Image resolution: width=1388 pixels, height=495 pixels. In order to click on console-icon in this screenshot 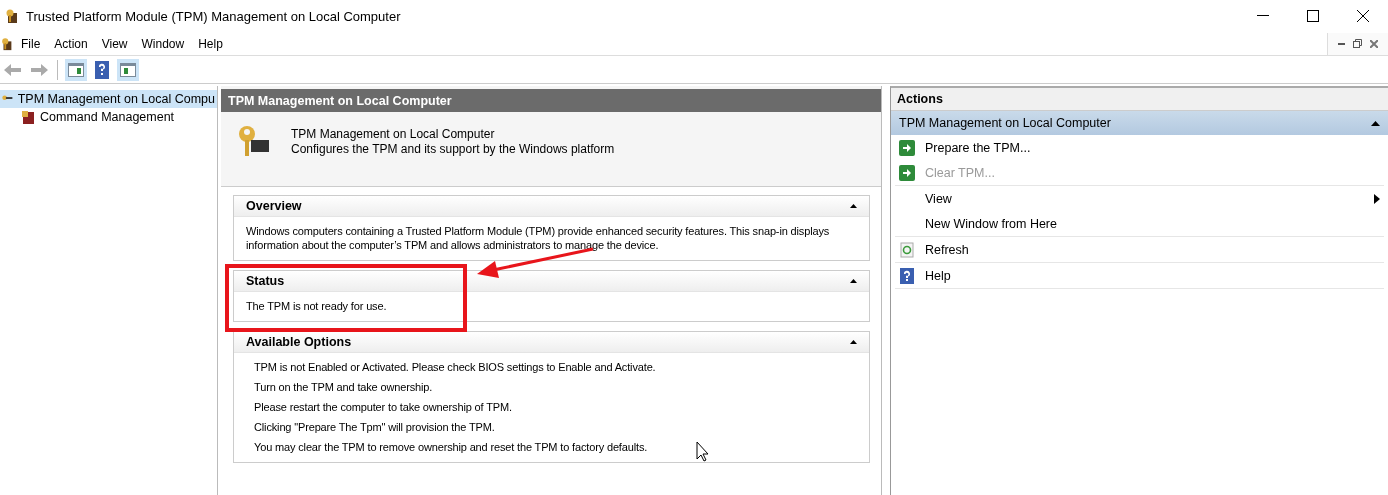, I will do `click(7, 43)`.